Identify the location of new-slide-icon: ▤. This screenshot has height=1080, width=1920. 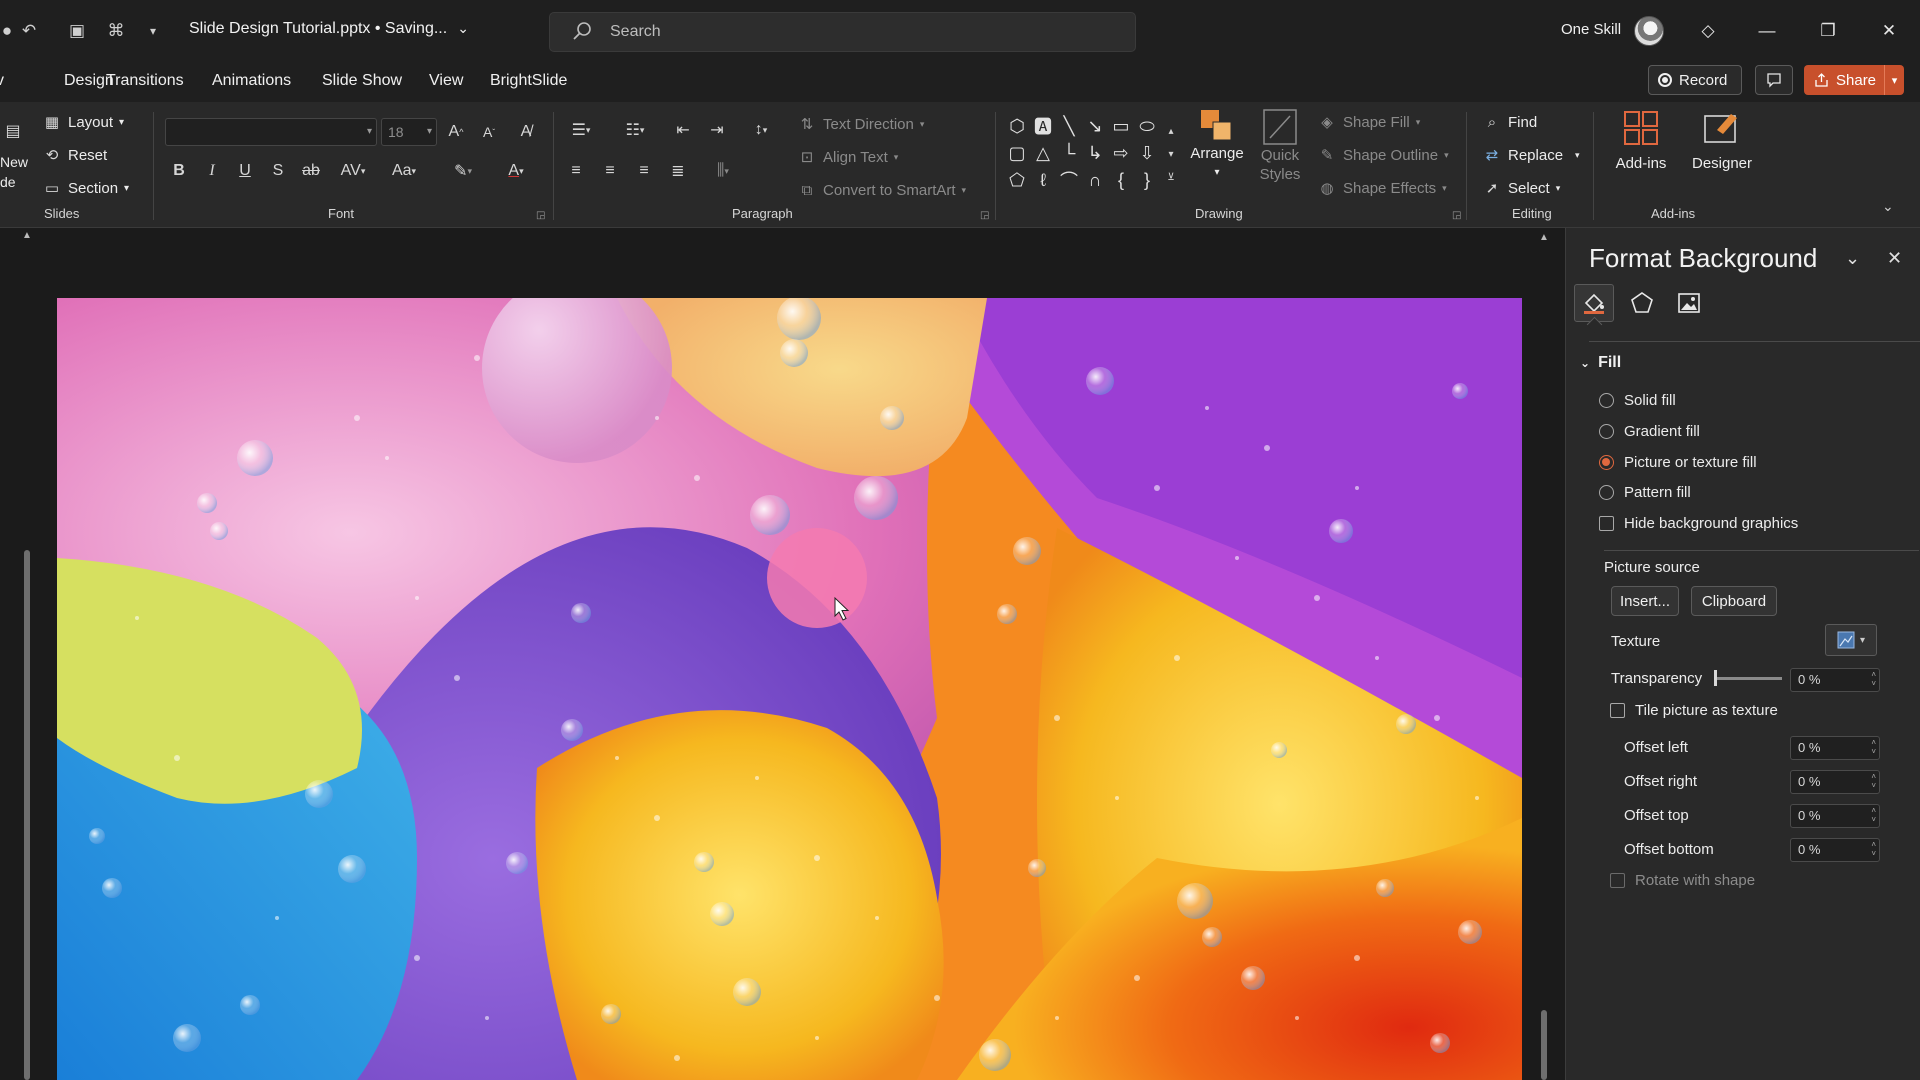
(13, 131).